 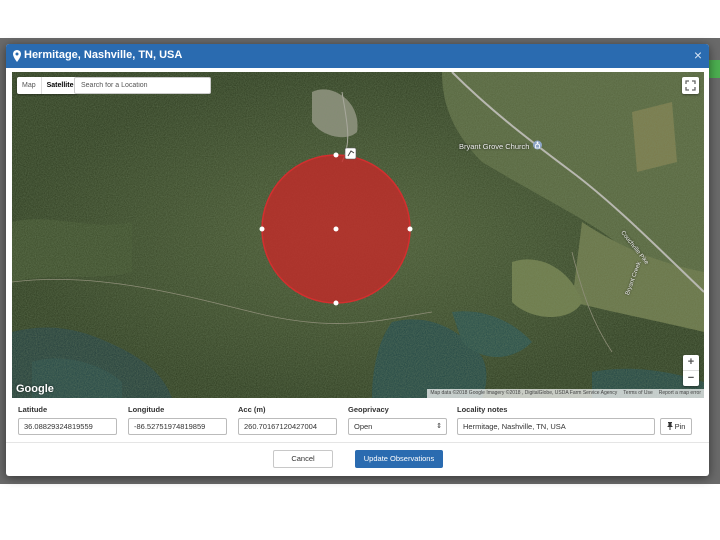 What do you see at coordinates (17, 56) in the screenshot?
I see `map-marker-icon` at bounding box center [17, 56].